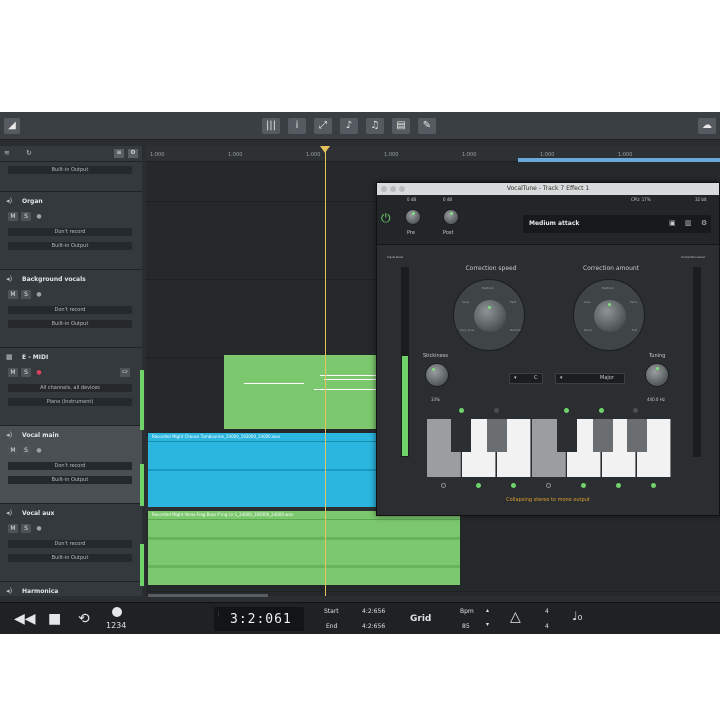 The height and width of the screenshot is (720, 720). Describe the element at coordinates (515, 617) in the screenshot. I see `metronome-icon: △` at that location.